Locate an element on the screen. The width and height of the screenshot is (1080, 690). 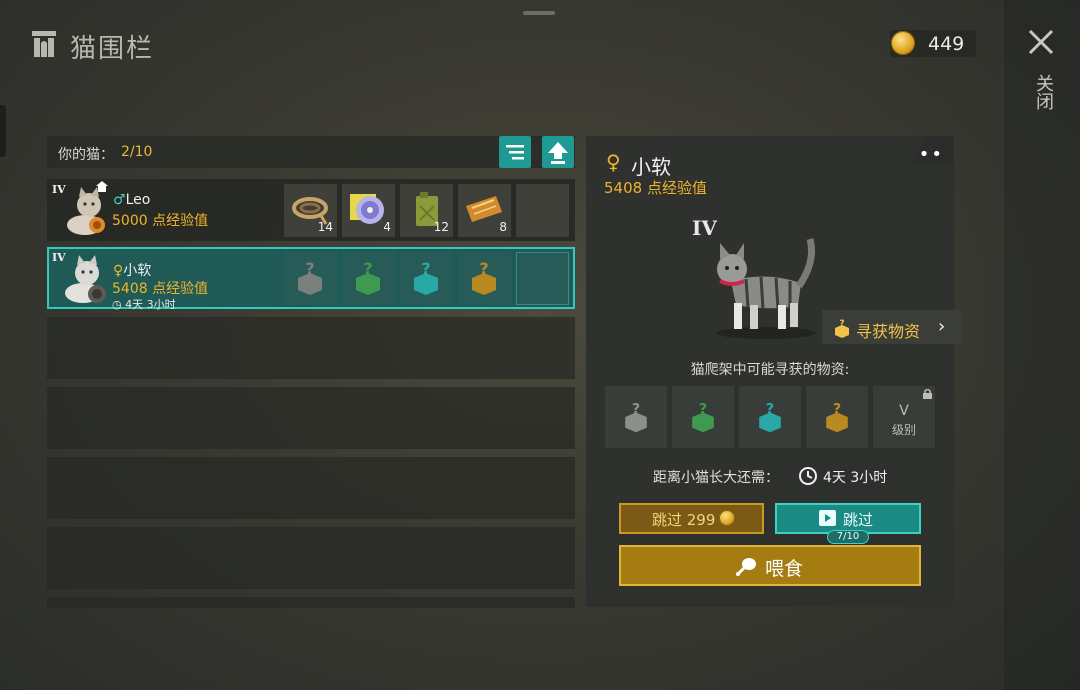
close-icon is located at coordinates (1041, 42).